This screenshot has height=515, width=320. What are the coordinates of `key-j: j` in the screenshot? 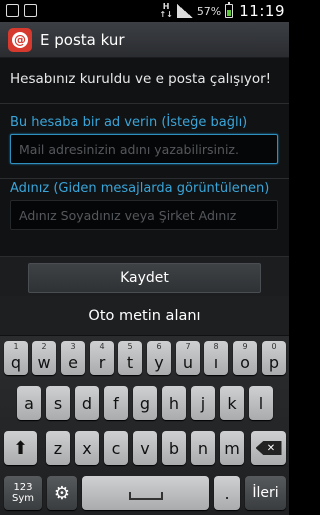 It's located at (203, 403).